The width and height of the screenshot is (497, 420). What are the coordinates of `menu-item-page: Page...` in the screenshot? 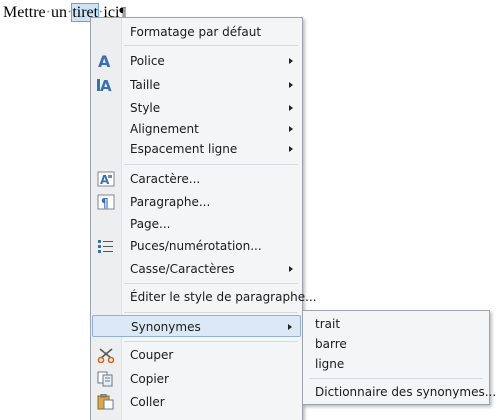 It's located at (196, 224).